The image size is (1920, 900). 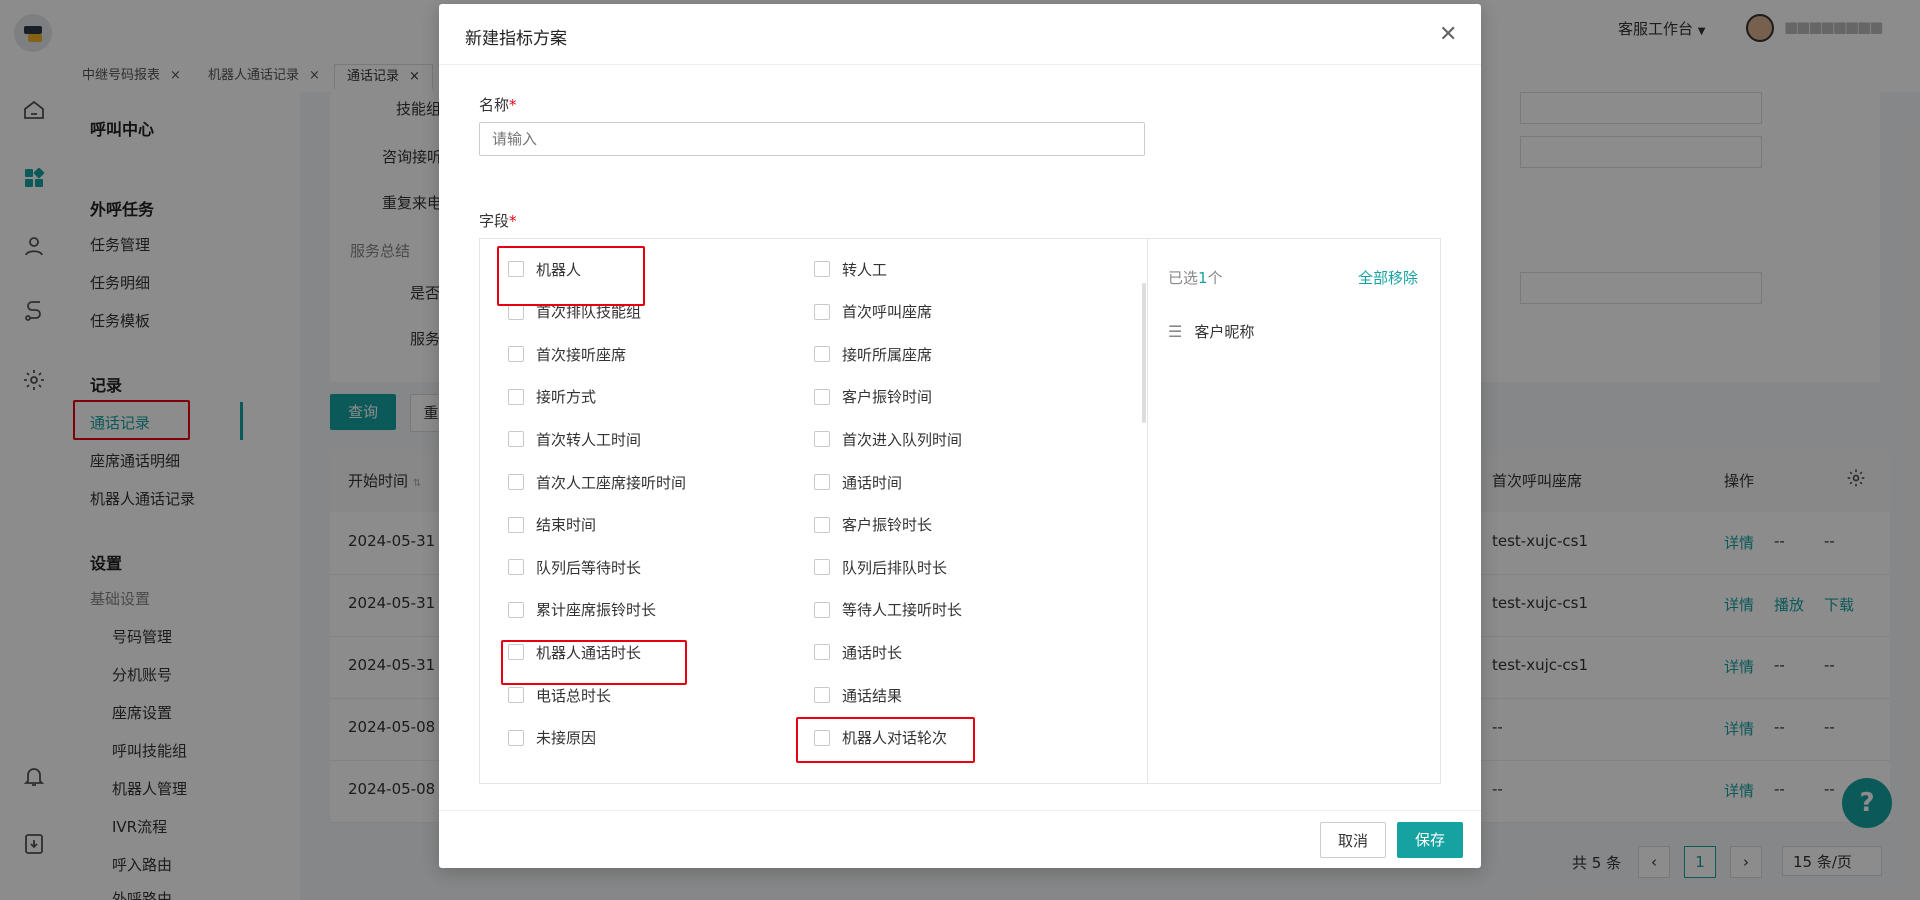 I want to click on field-option-label: 转人工, so click(x=865, y=269).